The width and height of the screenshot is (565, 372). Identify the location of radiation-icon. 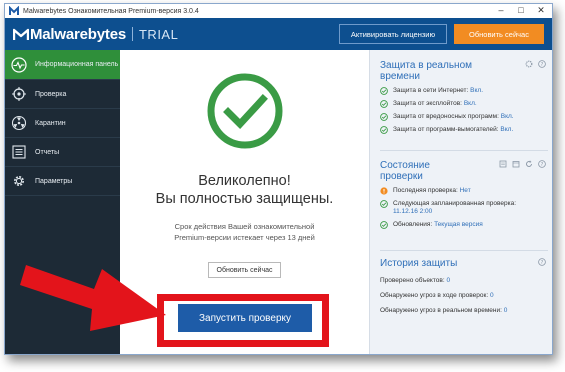
(19, 123).